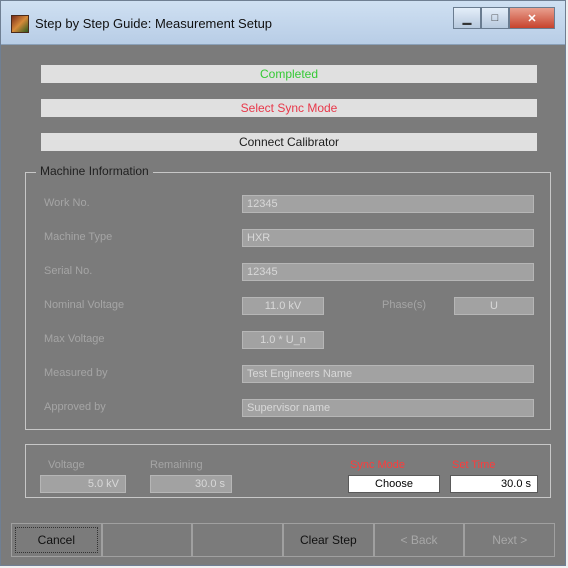 This screenshot has height=568, width=568. What do you see at coordinates (84, 305) in the screenshot?
I see `nominal-voltage-label: Nominal Voltage` at bounding box center [84, 305].